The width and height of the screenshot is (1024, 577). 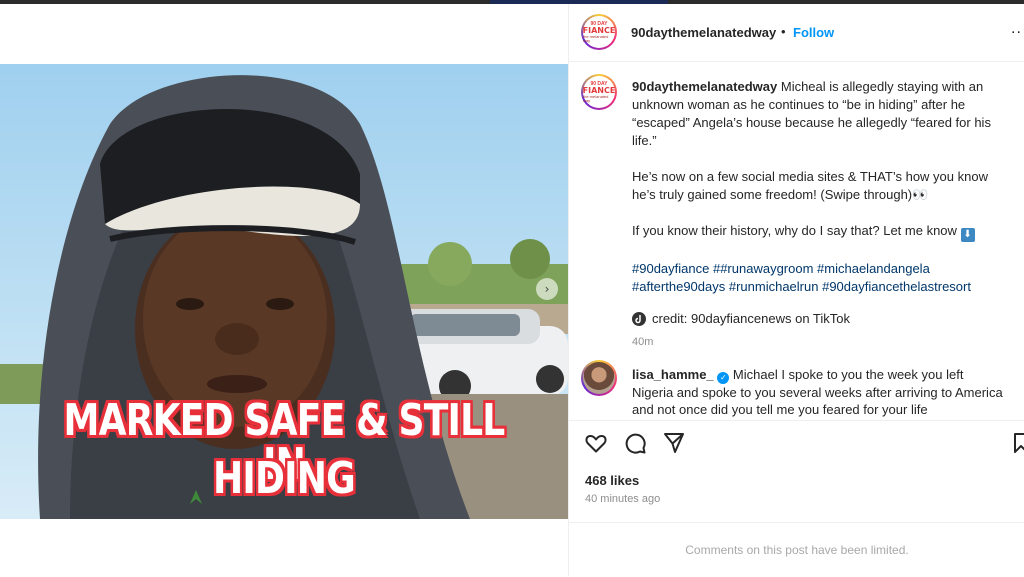 What do you see at coordinates (284, 478) in the screenshot?
I see `image-caption-line-2: HIDING` at bounding box center [284, 478].